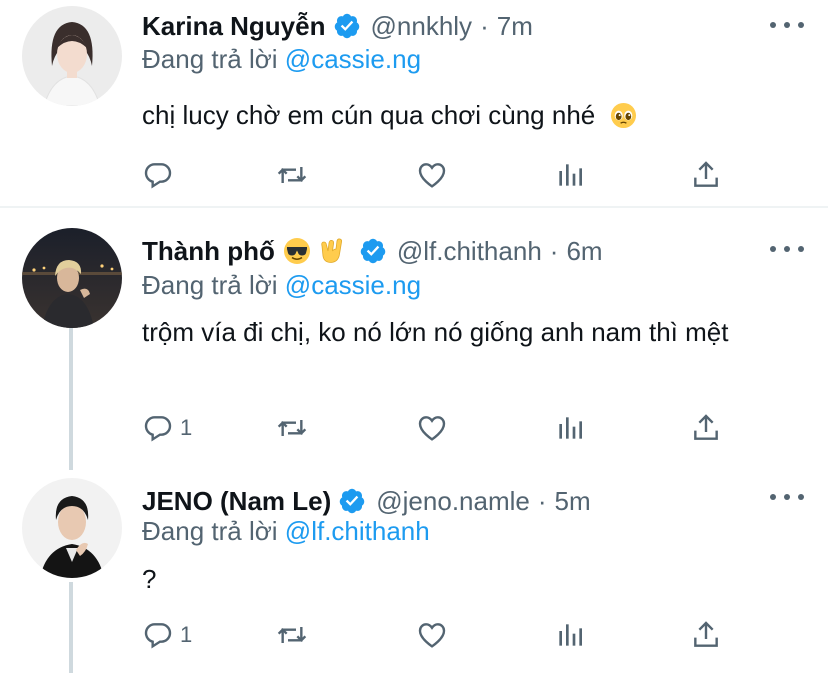 The height and width of the screenshot is (673, 828). I want to click on tweet-header: JENO (Nam Le) @jeno.namle · 5m, so click(366, 501).